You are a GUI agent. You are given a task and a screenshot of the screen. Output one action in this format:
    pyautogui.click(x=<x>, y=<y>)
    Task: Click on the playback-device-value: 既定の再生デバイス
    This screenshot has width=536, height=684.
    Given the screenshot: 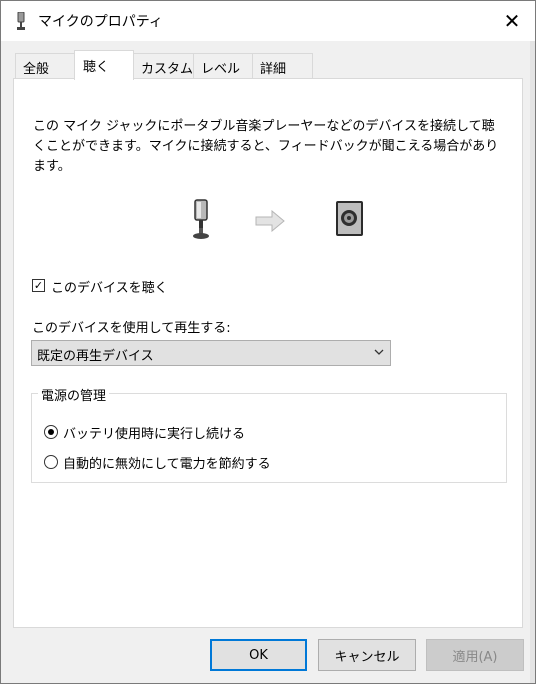 What is the action you would take?
    pyautogui.click(x=95, y=356)
    